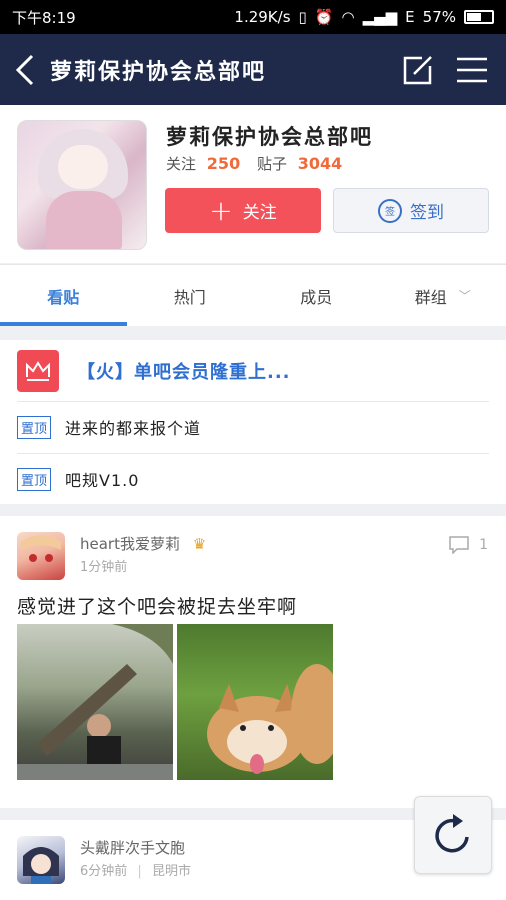  I want to click on tab-hot-label: 热门, so click(189, 297).